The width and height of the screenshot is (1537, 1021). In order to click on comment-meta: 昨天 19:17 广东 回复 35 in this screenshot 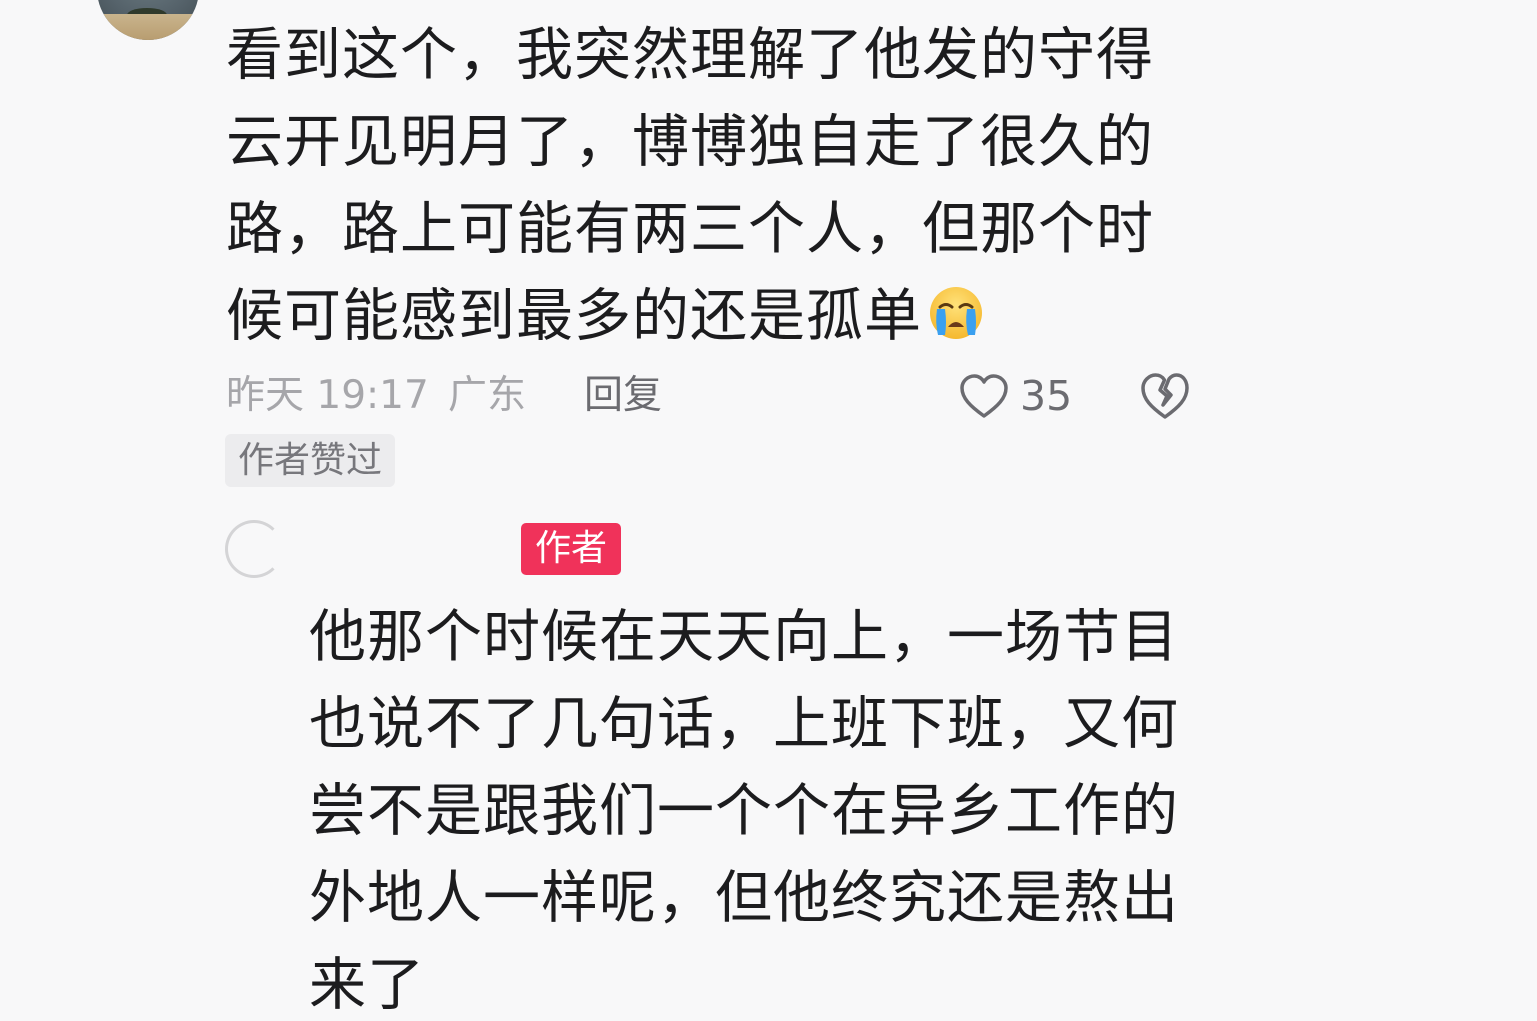, I will do `click(716, 396)`.